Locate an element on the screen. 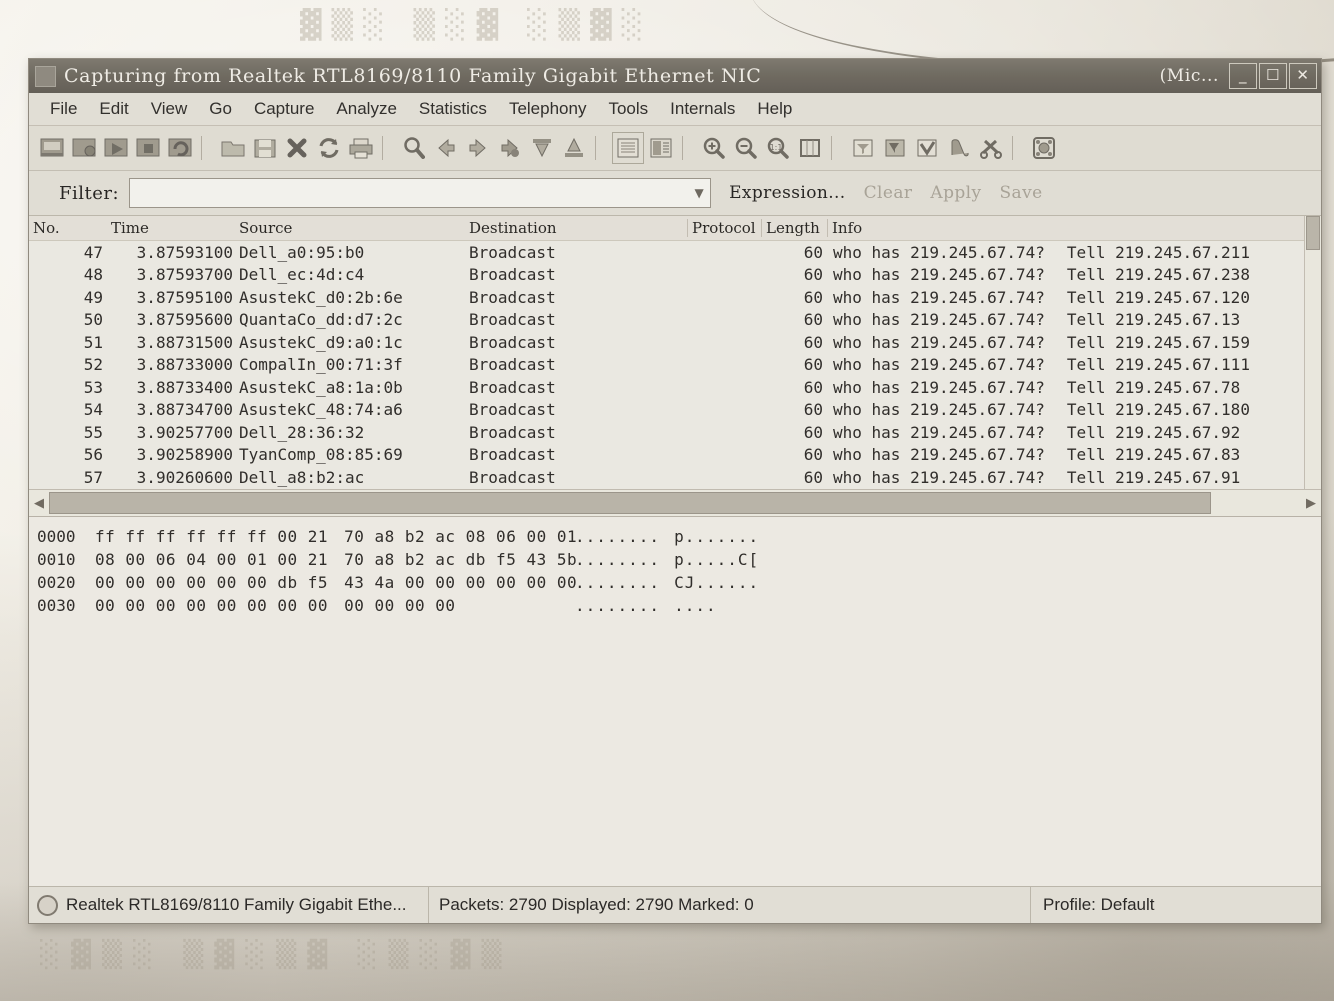 The height and width of the screenshot is (1001, 1334). coloring-rules-icon is located at coordinates (927, 148).